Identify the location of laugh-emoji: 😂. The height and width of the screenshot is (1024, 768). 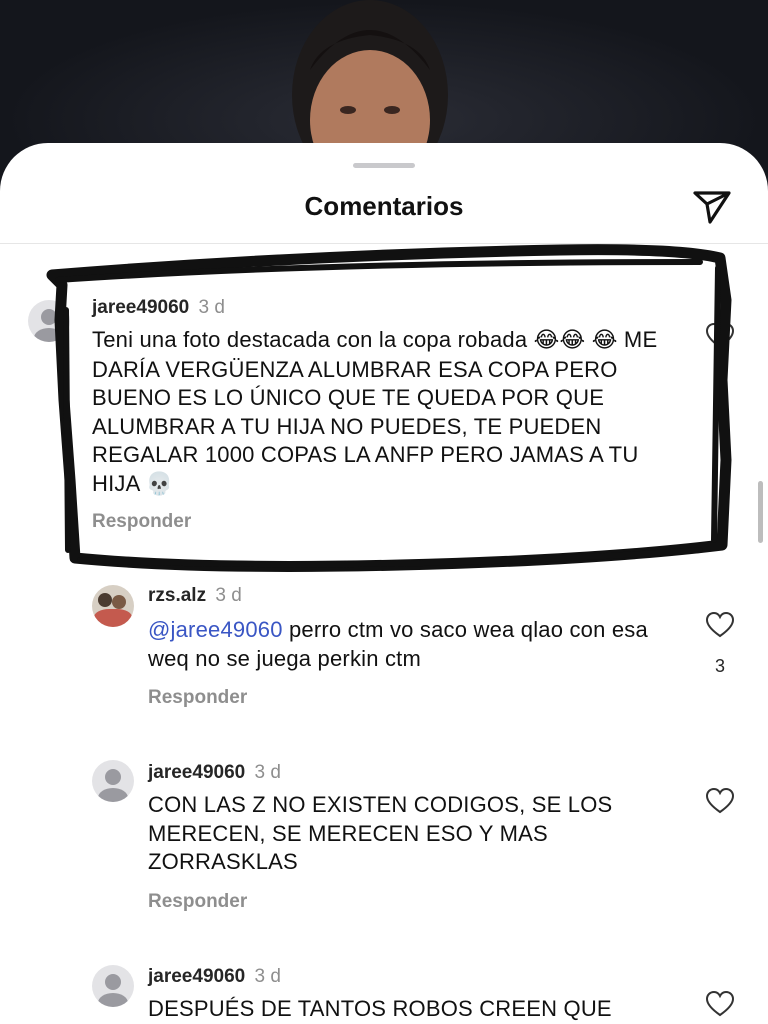
(604, 340).